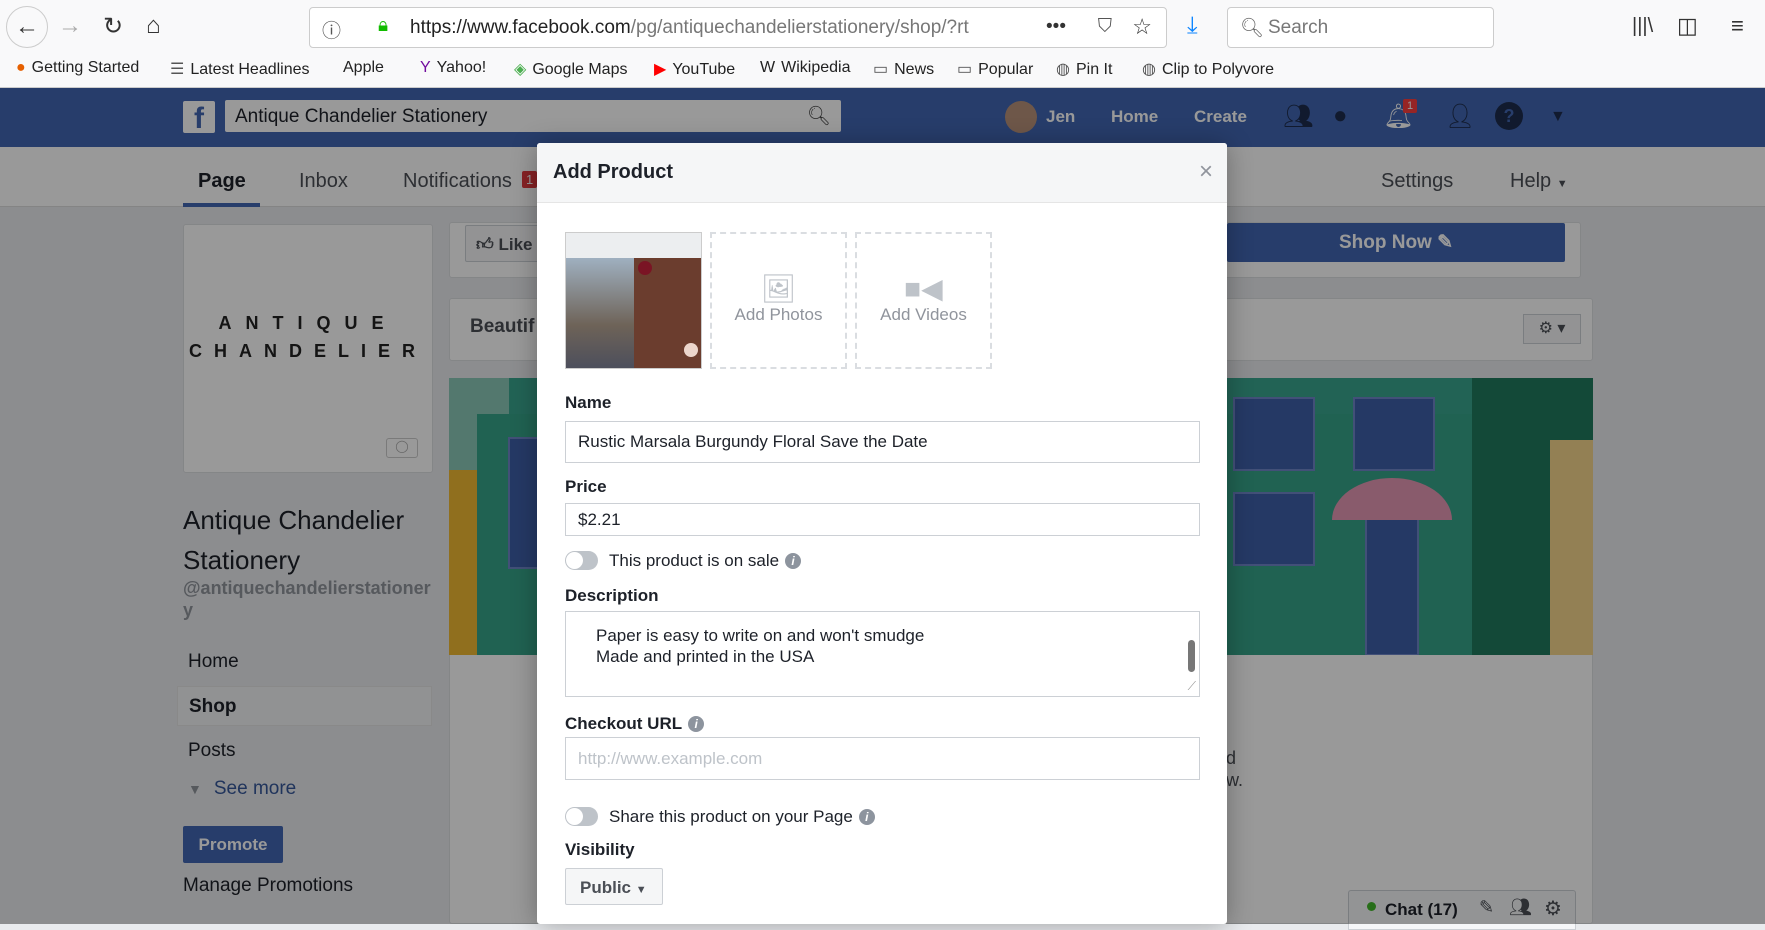 The width and height of the screenshot is (1765, 930). What do you see at coordinates (995, 69) in the screenshot?
I see `bookmark-popular: ▭ Popular` at bounding box center [995, 69].